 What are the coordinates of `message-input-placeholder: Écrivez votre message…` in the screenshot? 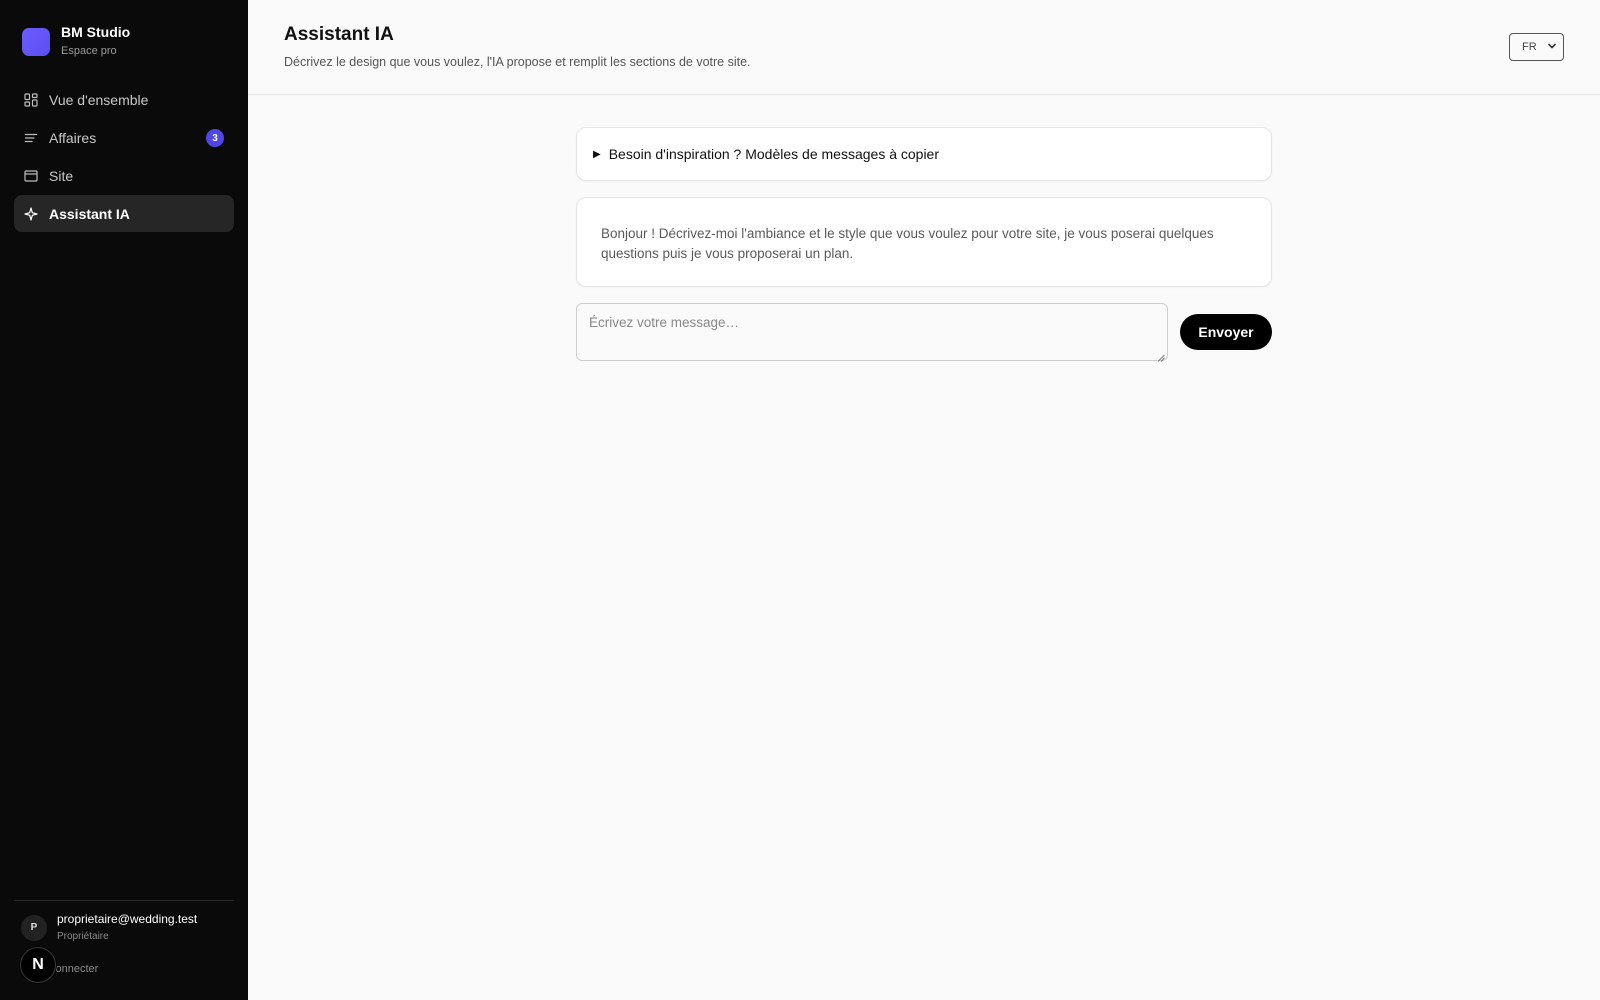 It's located at (664, 322).